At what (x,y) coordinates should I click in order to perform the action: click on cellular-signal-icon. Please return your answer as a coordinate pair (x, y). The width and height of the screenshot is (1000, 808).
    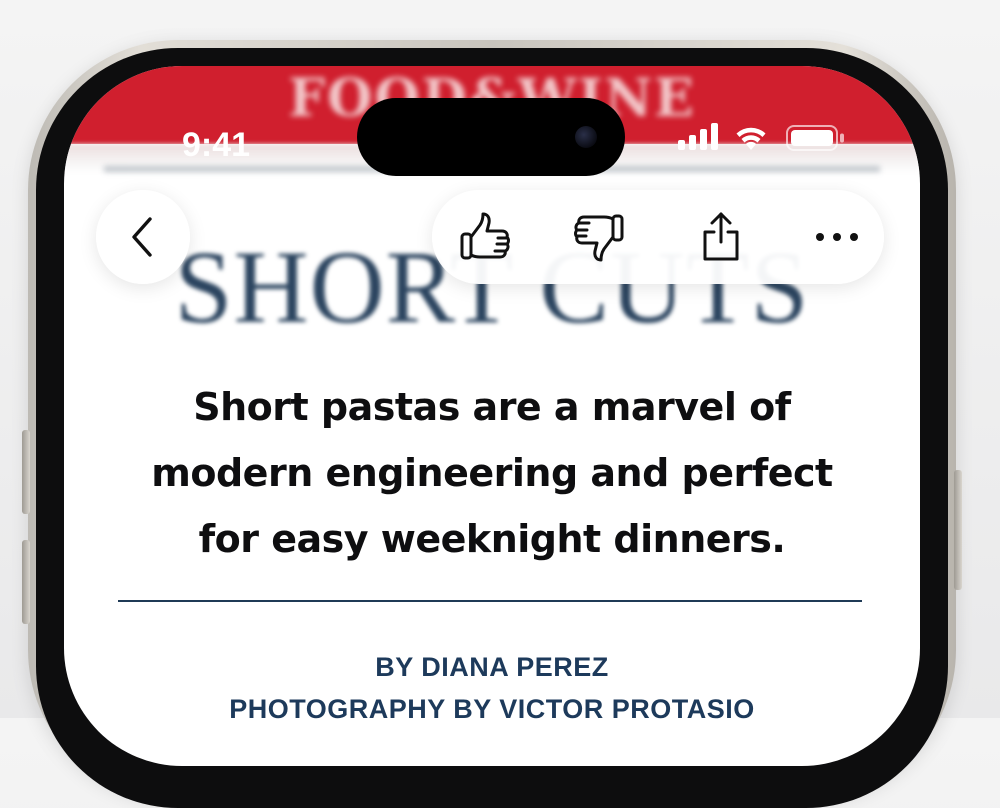
    Looking at the image, I should click on (698, 136).